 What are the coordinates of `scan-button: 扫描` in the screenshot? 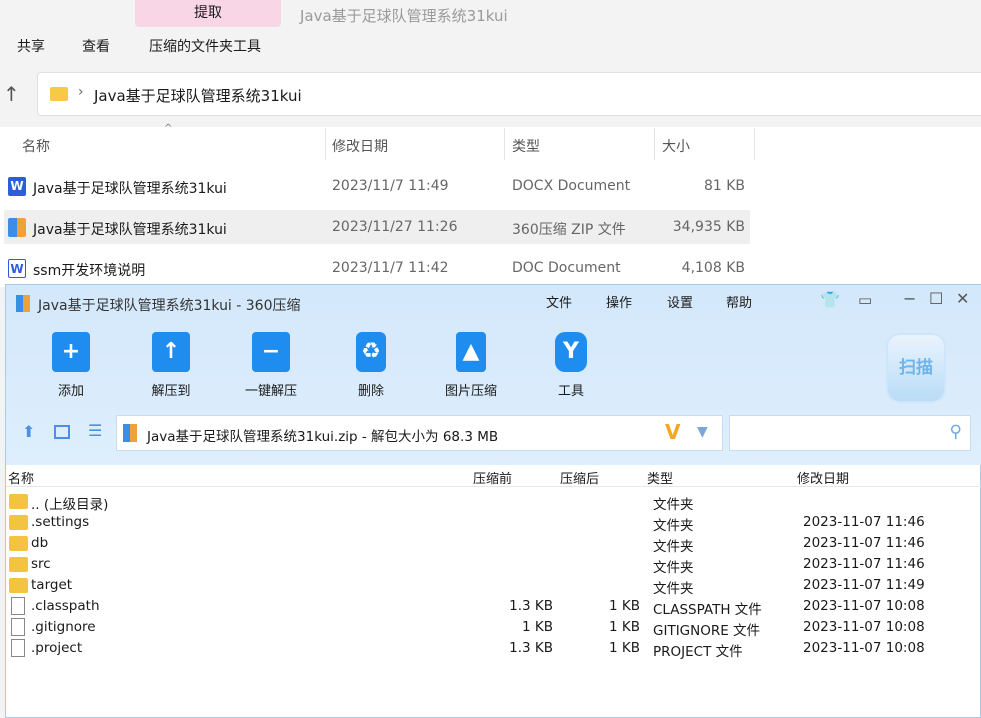 It's located at (916, 368).